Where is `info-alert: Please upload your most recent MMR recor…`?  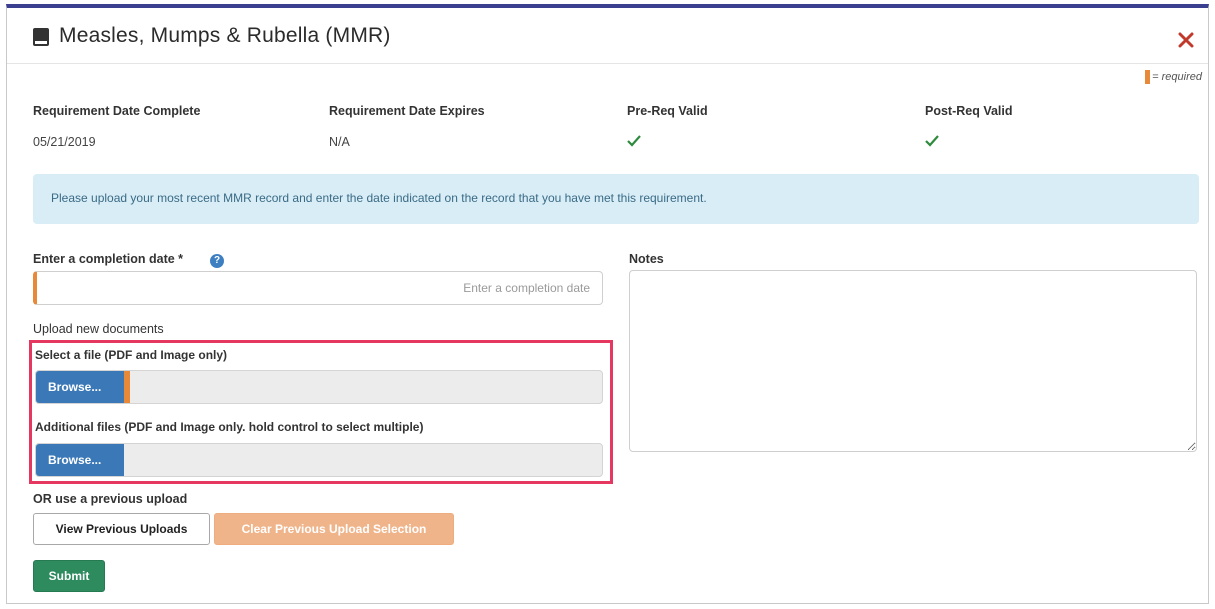
info-alert: Please upload your most recent MMR recor… is located at coordinates (616, 199).